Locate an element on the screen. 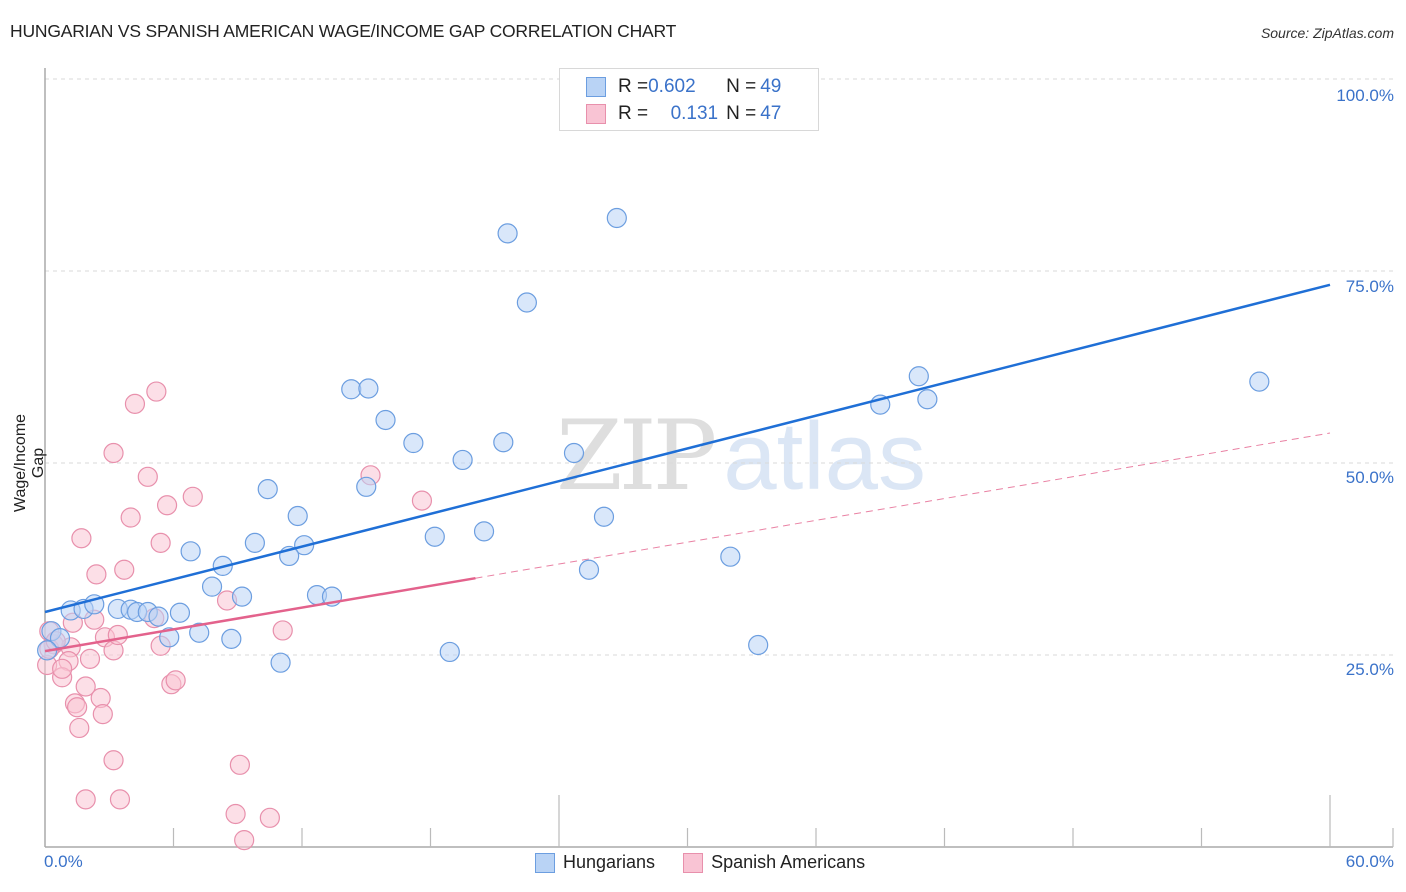  y-tick-label-75: 75.0% is located at coordinates (1369, 286).